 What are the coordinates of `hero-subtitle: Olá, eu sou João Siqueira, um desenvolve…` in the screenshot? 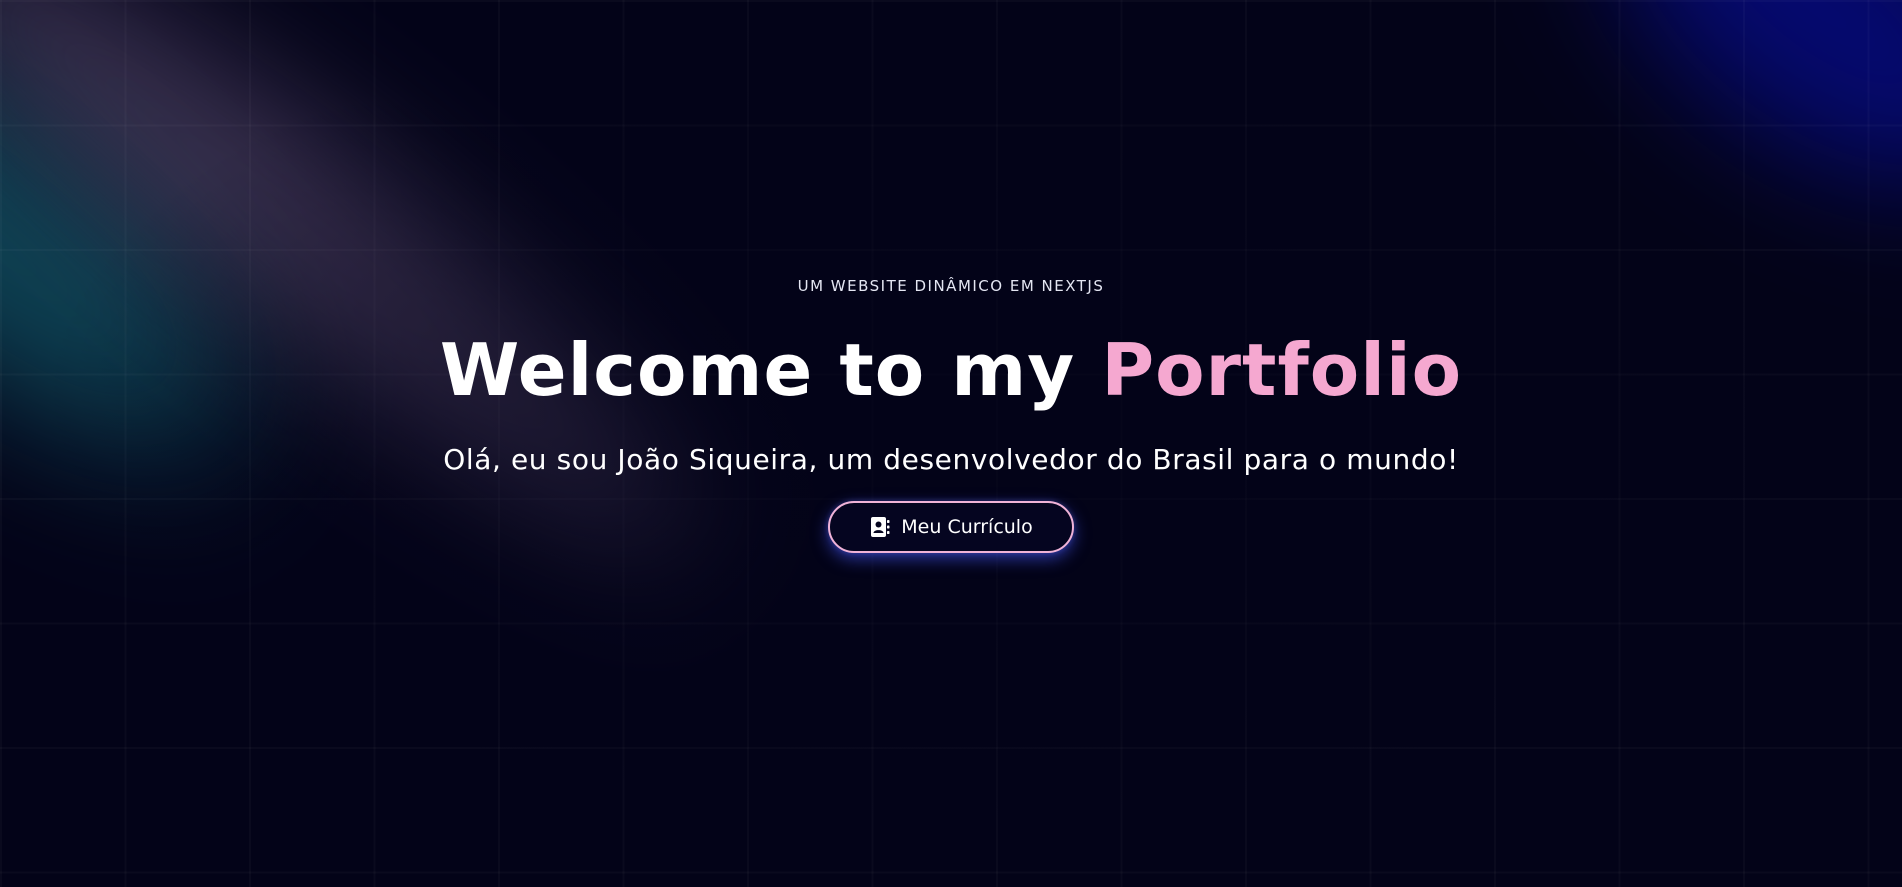 It's located at (951, 459).